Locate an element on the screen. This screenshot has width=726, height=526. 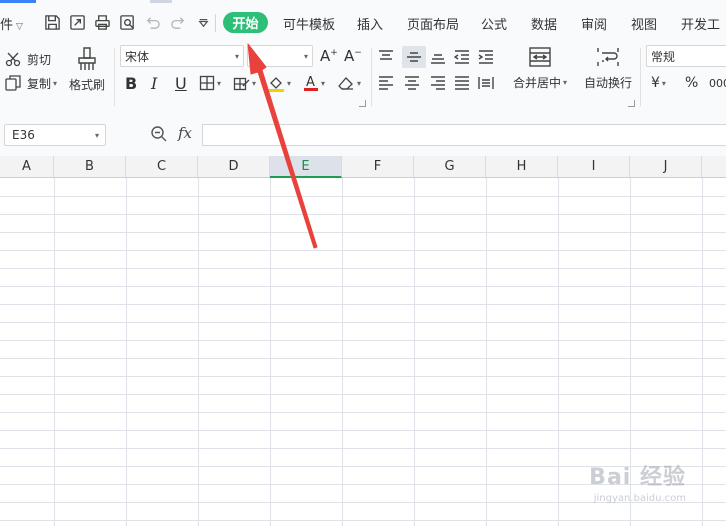
bold-button: B is located at coordinates (131, 83).